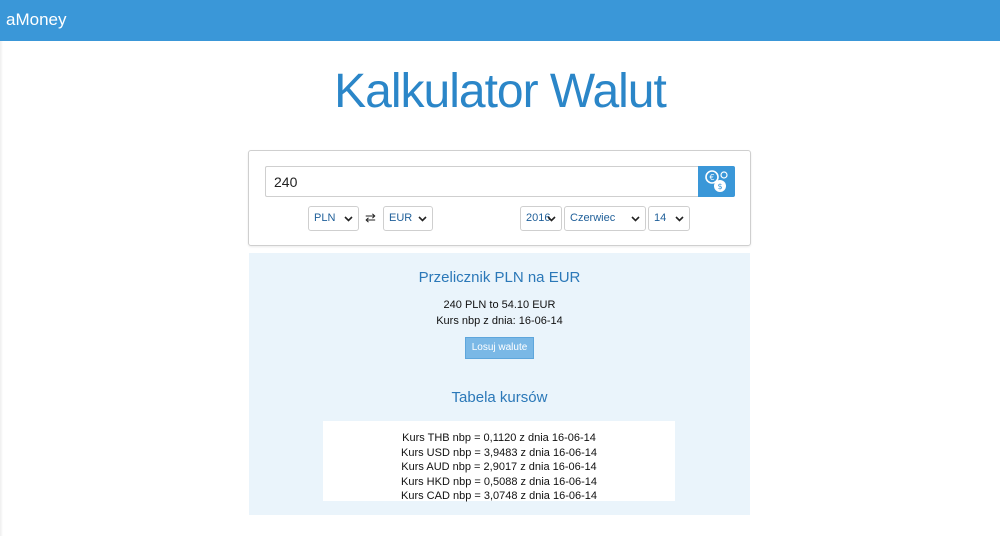  Describe the element at coordinates (499, 321) in the screenshot. I see `rate-date: Kurs nbp z dnia: 16-06-14` at that location.